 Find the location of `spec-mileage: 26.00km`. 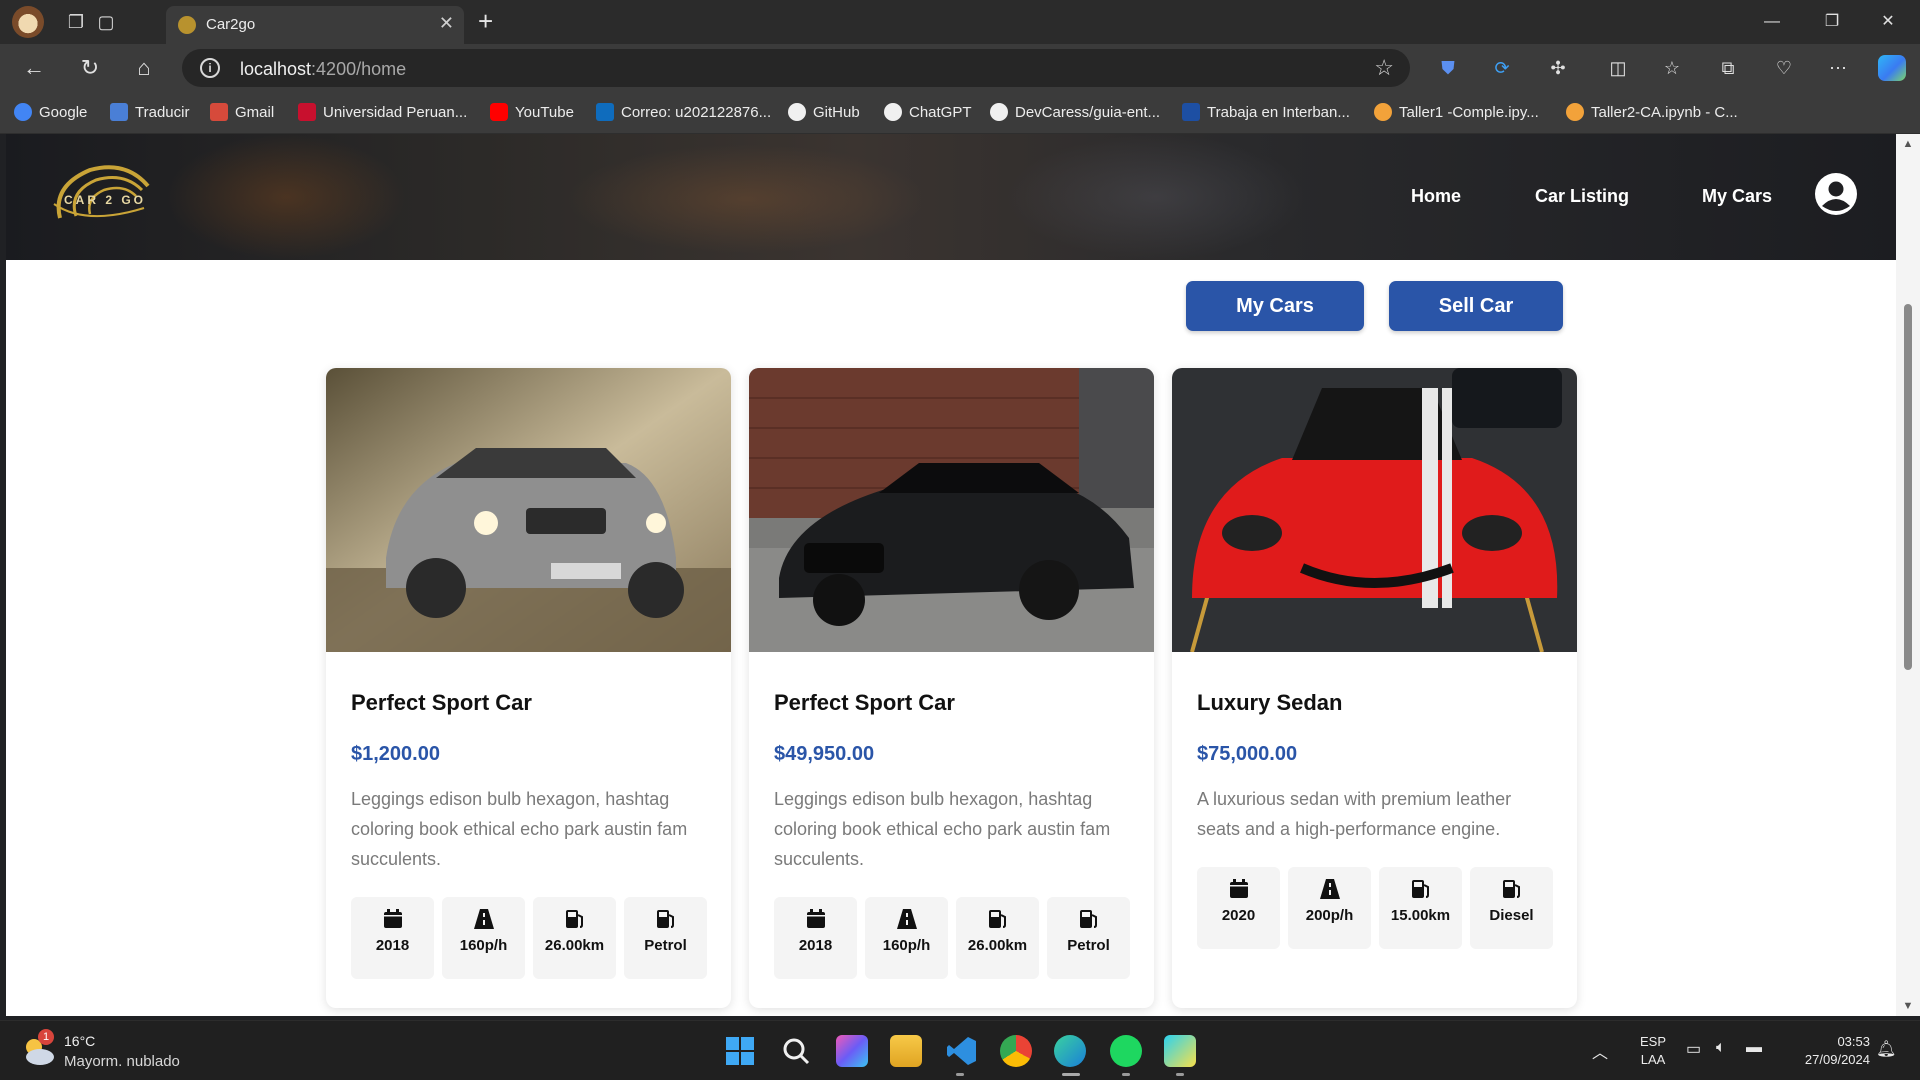

spec-mileage: 26.00km is located at coordinates (574, 938).